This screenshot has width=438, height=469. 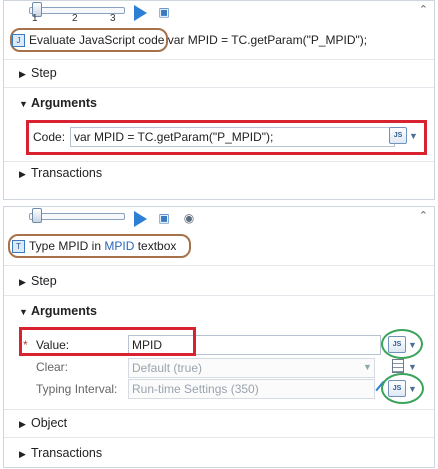 I want to click on javascript-editor-button: JS, so click(x=398, y=135).